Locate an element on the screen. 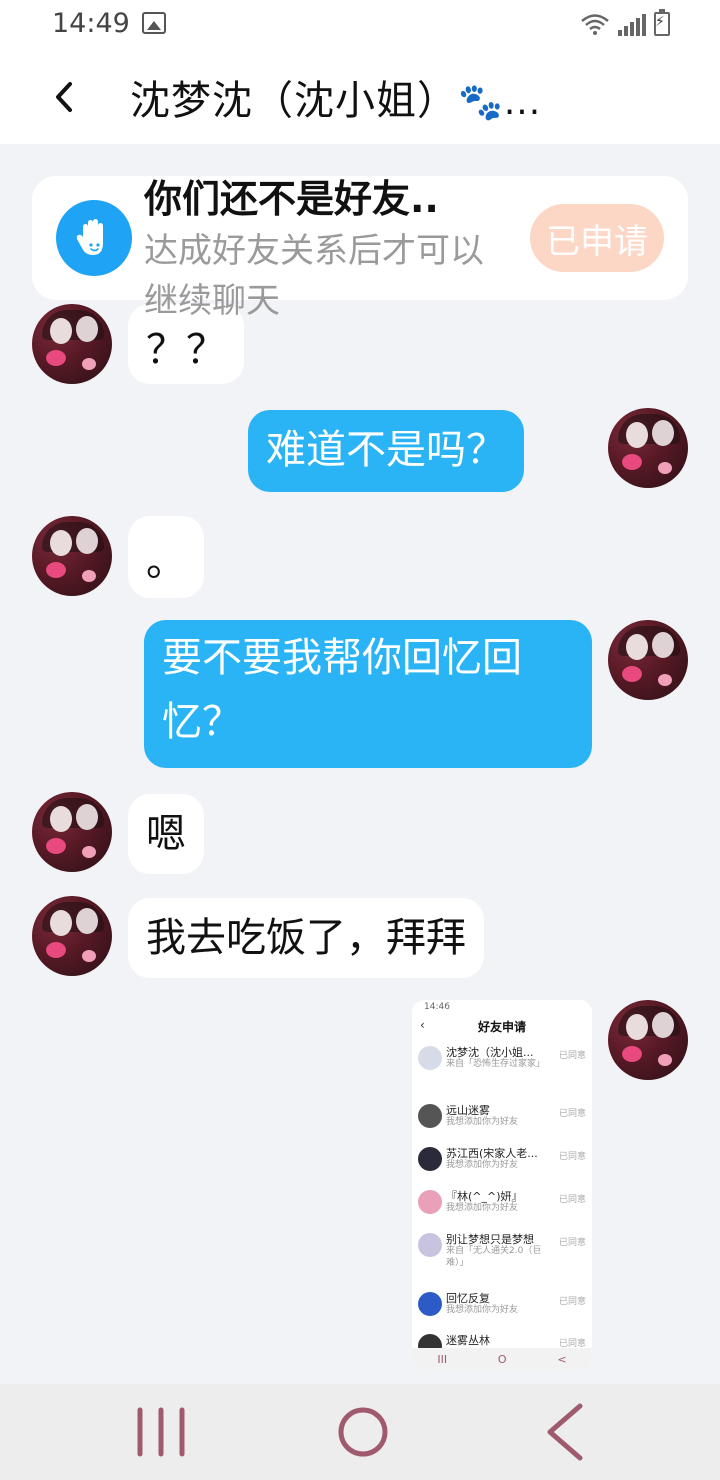 Image resolution: width=720 pixels, height=1480 pixels. thumb-item-name: 迷雾丛林 is located at coordinates (468, 1340).